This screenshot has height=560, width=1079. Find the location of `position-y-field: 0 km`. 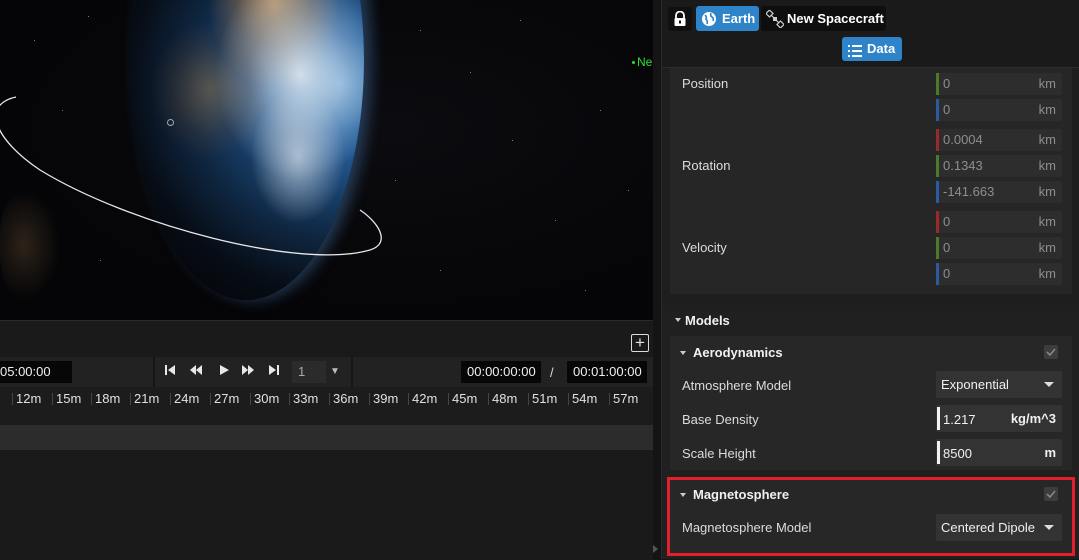

position-y-field: 0 km is located at coordinates (999, 110).